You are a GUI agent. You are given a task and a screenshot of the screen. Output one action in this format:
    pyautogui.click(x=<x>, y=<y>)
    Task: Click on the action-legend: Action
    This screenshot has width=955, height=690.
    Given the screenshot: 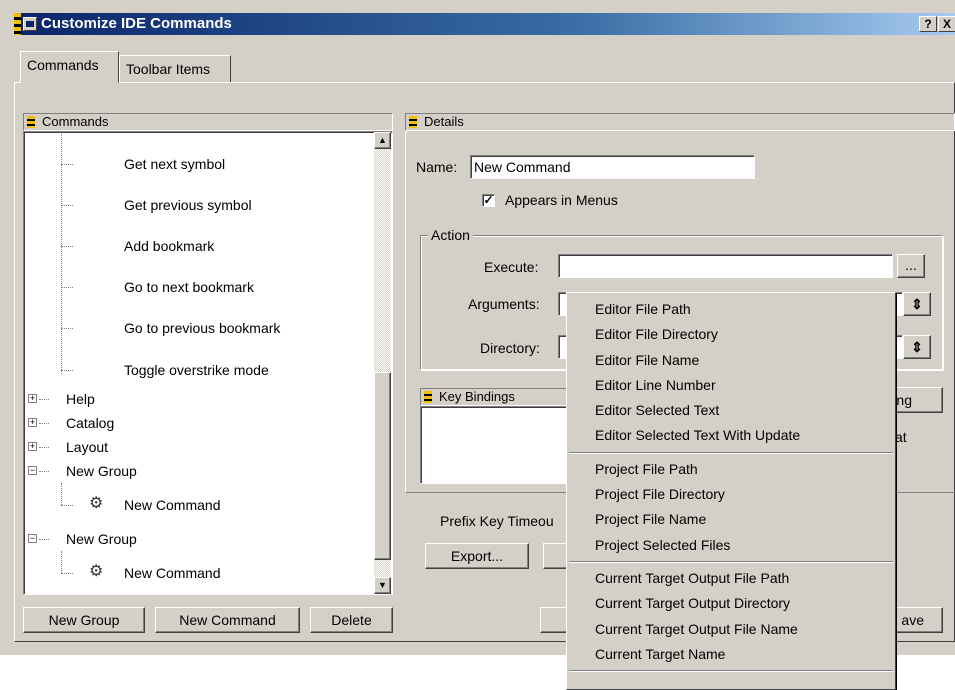 What is the action you would take?
    pyautogui.click(x=450, y=235)
    